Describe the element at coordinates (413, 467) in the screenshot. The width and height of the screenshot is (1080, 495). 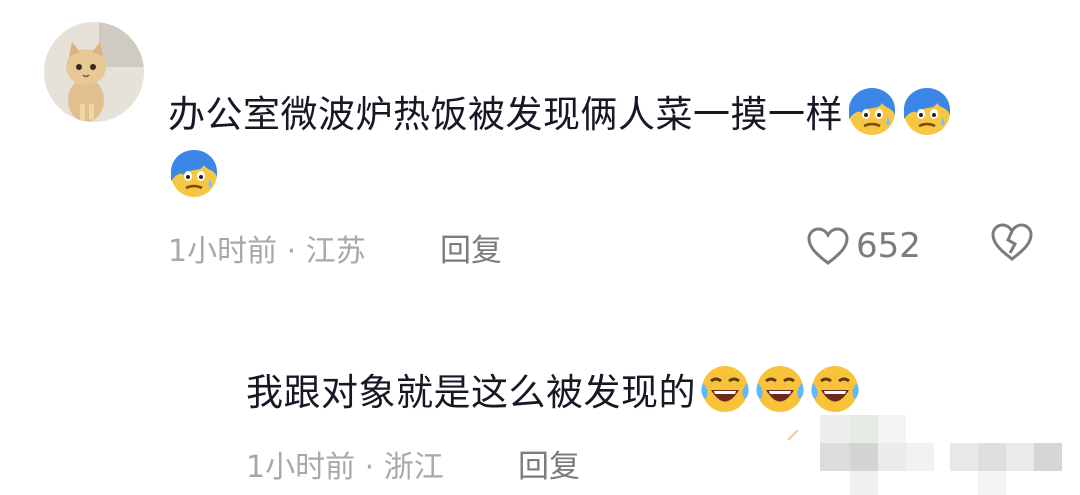
I see `reply-location: 浙江` at that location.